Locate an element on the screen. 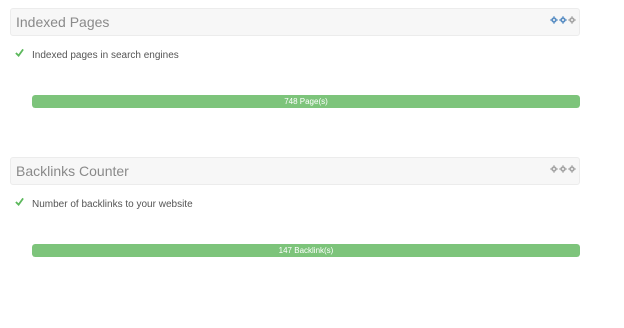 The height and width of the screenshot is (328, 624). panel-header: Indexed Pages is located at coordinates (295, 22).